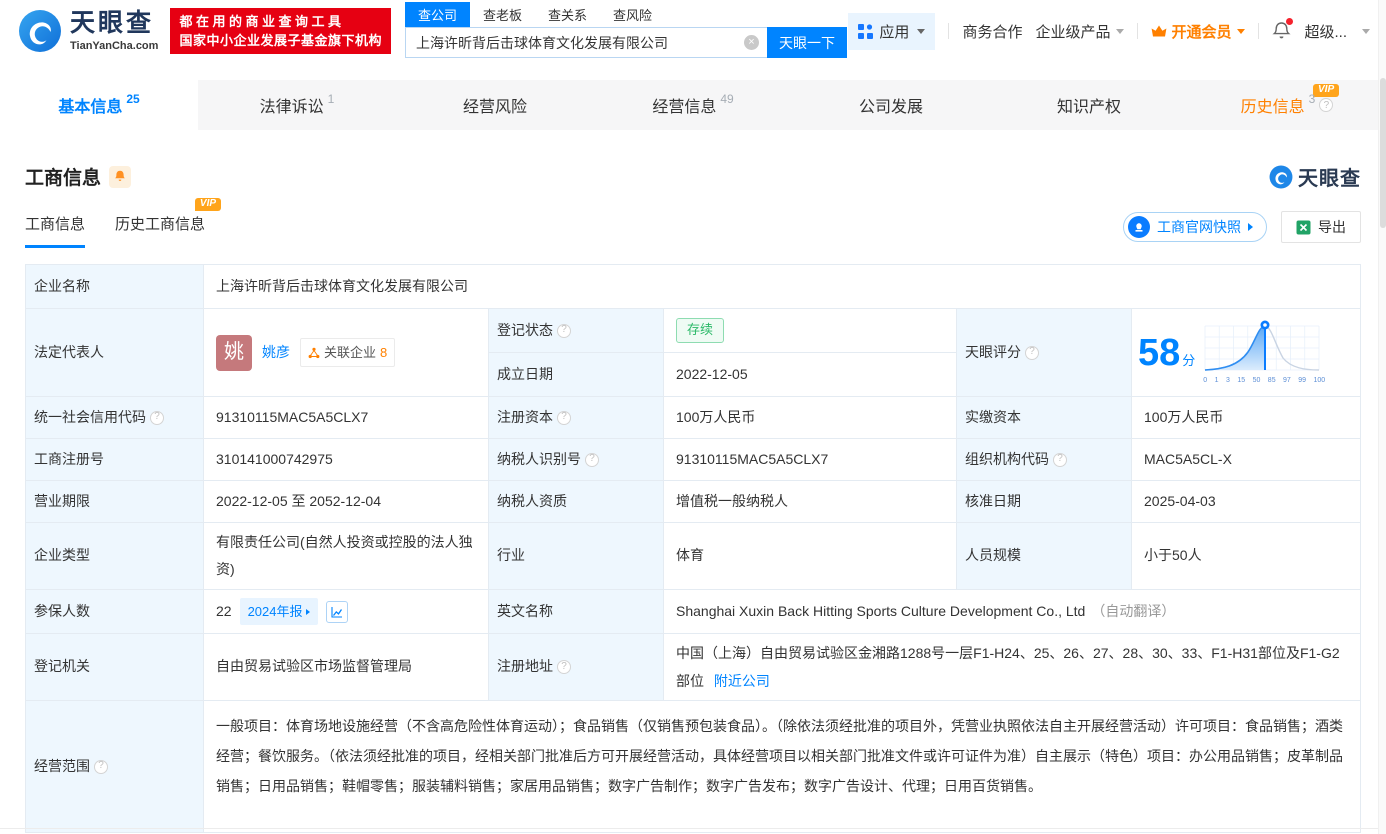  What do you see at coordinates (992, 31) in the screenshot?
I see `nav-business-cooperation: 商务合作` at bounding box center [992, 31].